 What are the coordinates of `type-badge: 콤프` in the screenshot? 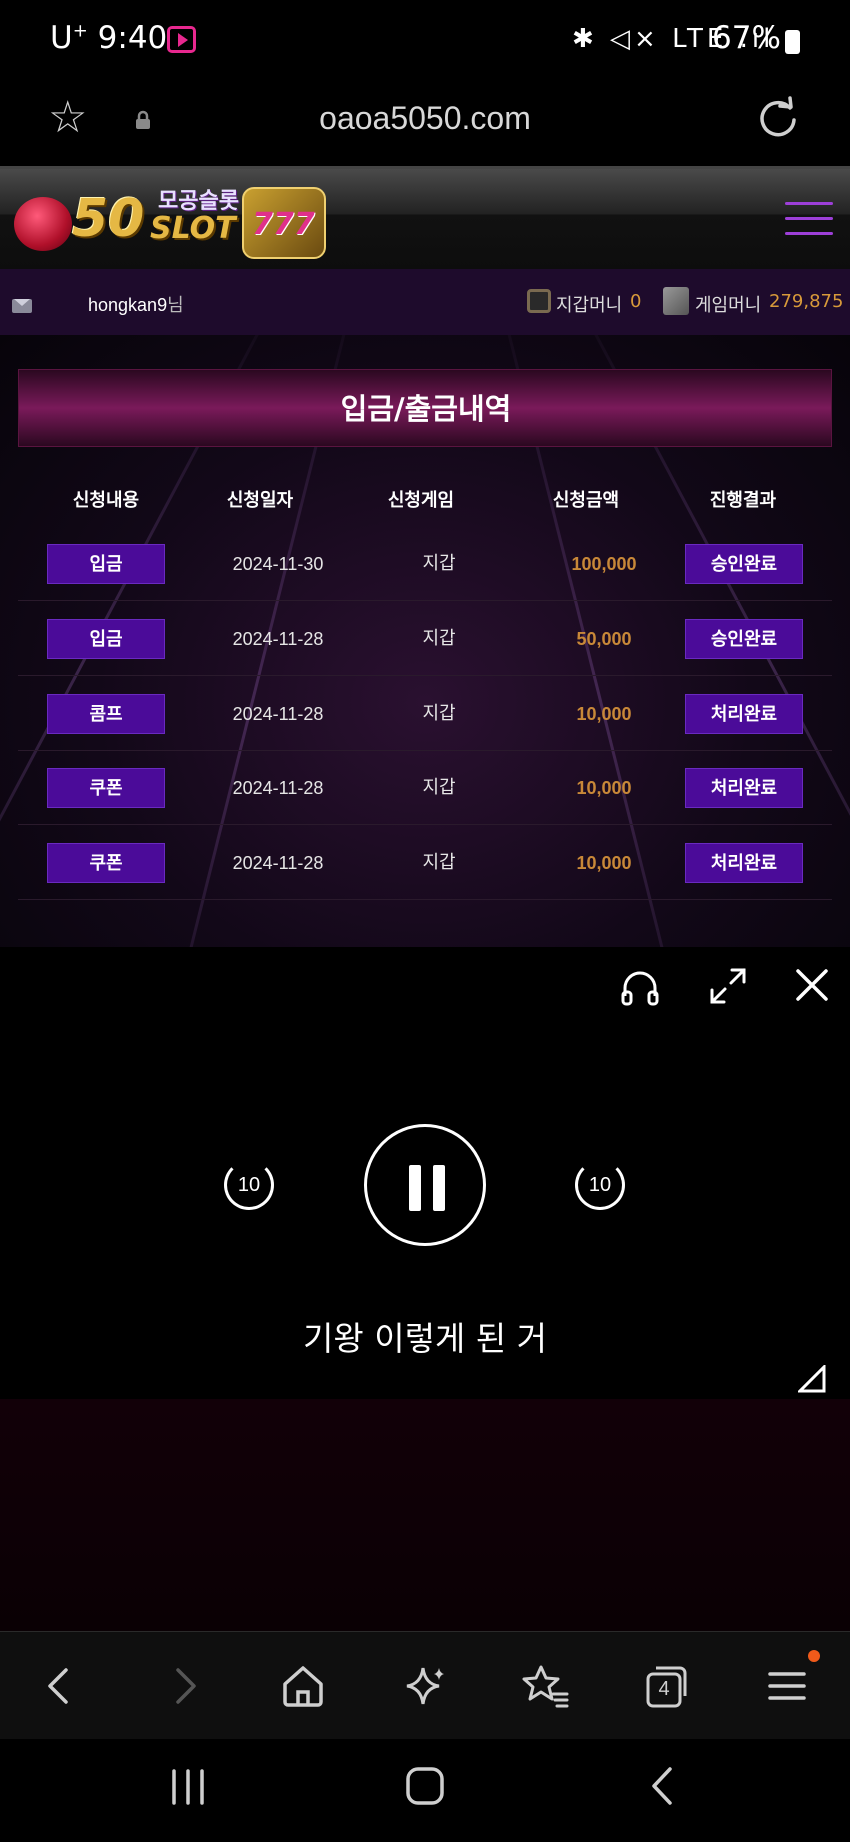 It's located at (106, 714).